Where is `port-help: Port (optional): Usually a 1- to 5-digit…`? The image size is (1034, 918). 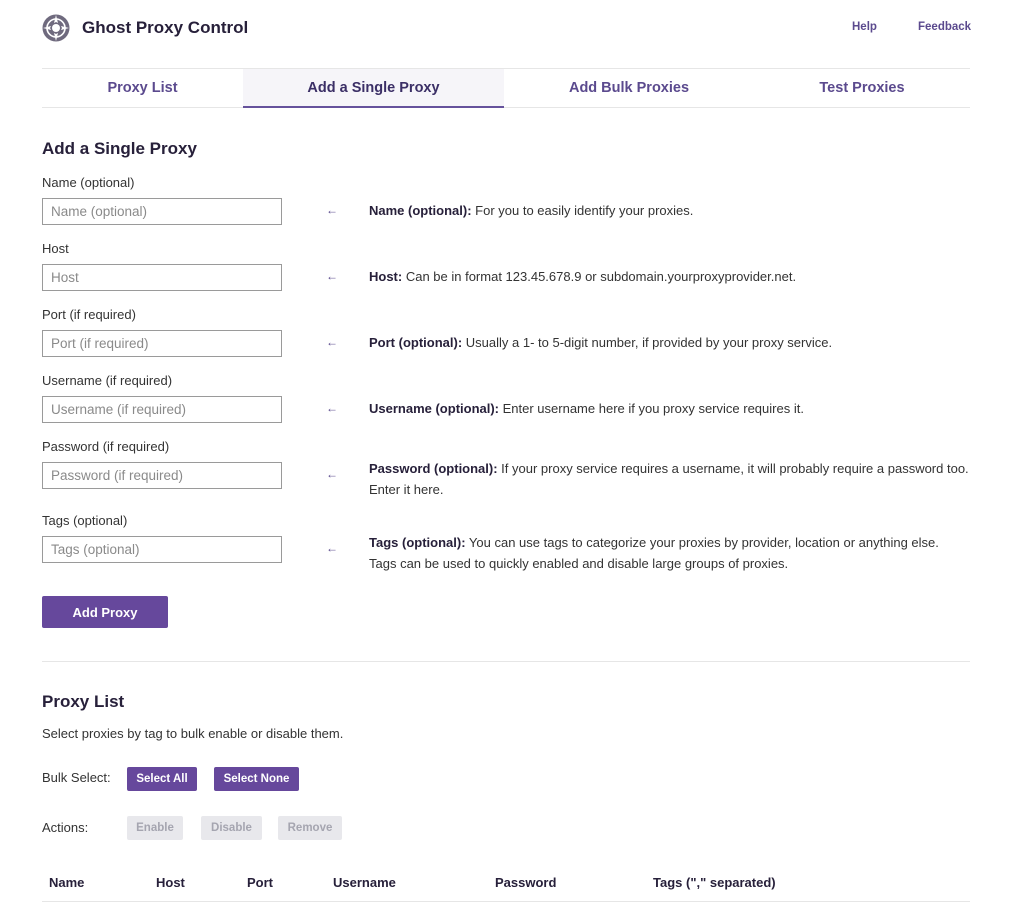
port-help: Port (optional): Usually a 1- to 5-digit… is located at coordinates (669, 342).